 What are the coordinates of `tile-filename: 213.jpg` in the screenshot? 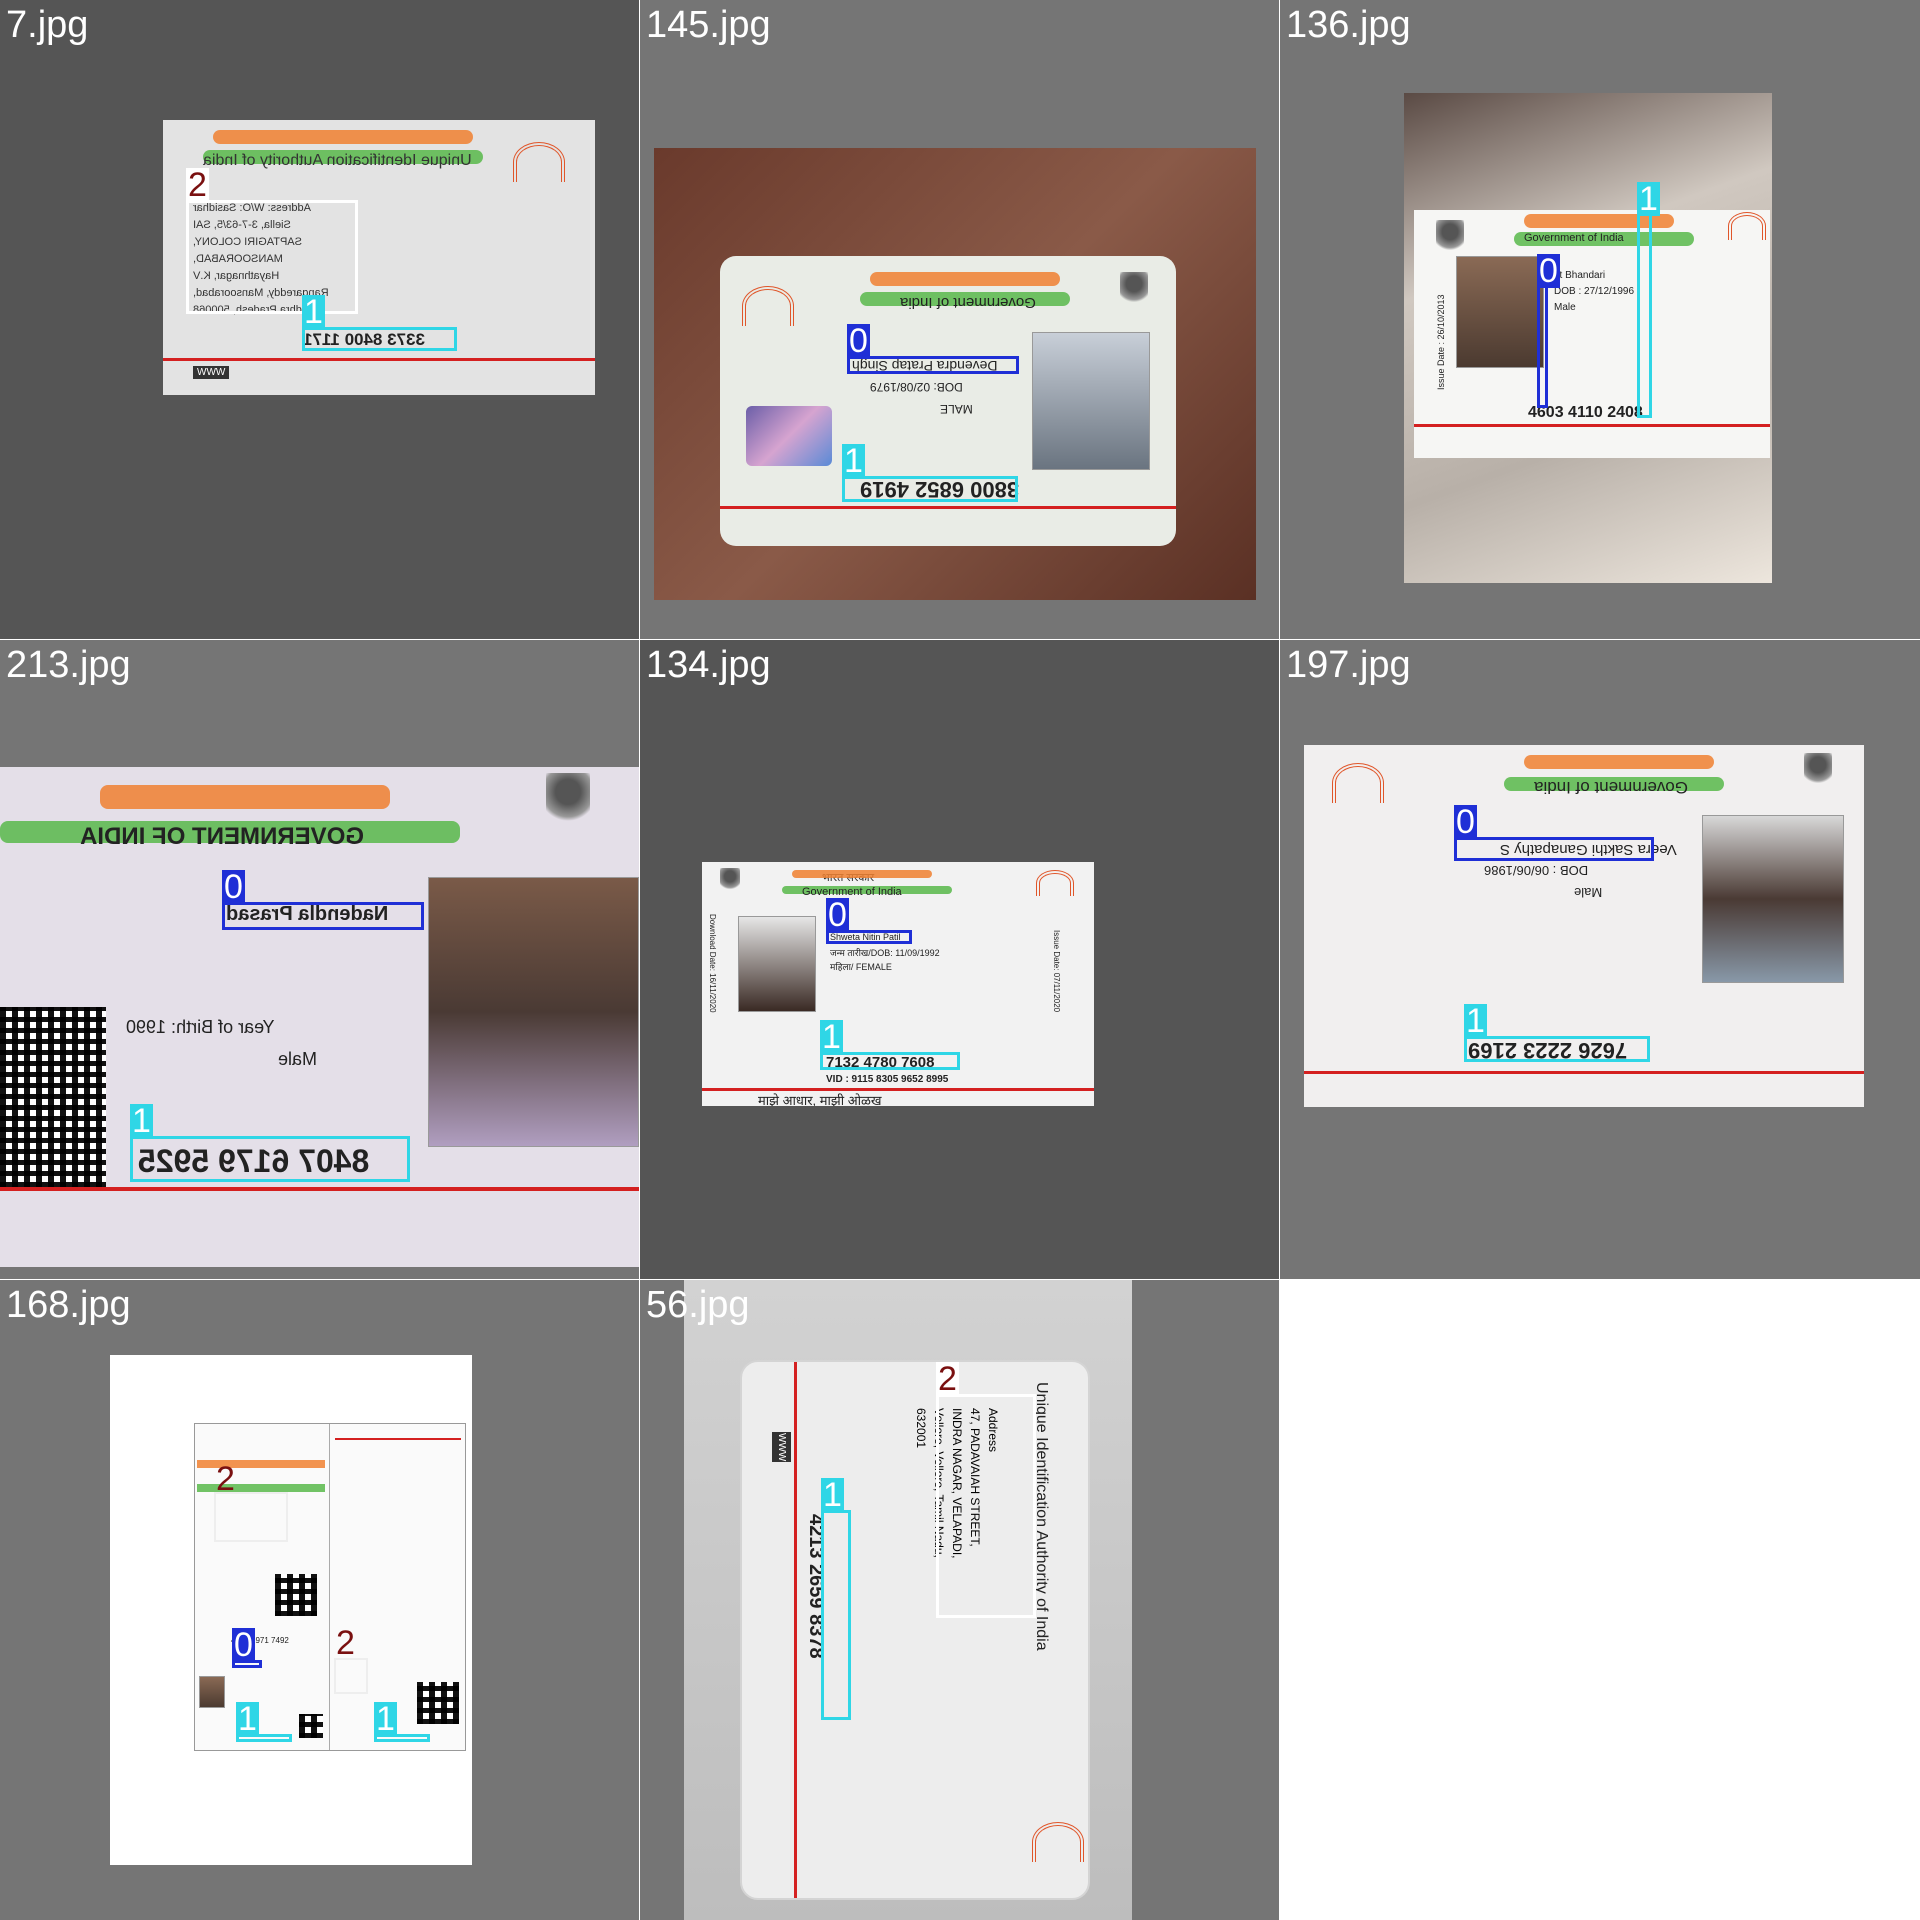 It's located at (68, 665).